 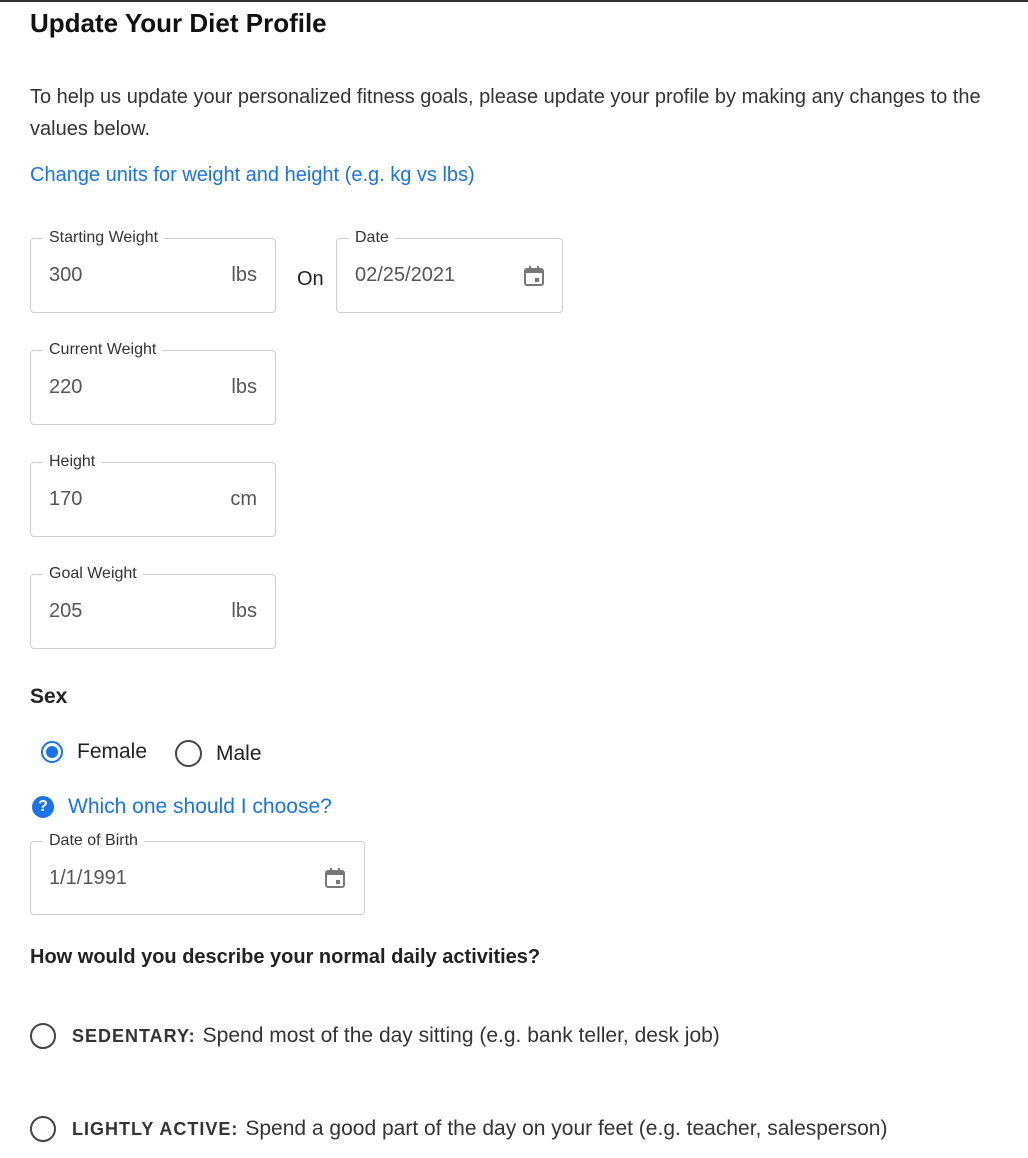 I want to click on page-title: Update Your Diet Profile, so click(x=178, y=23).